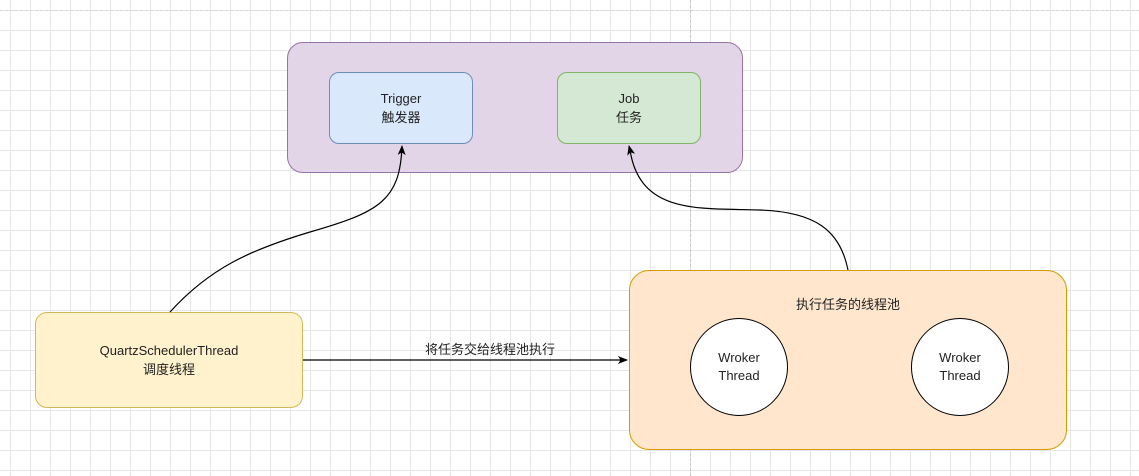 Image resolution: width=1139 pixels, height=476 pixels. What do you see at coordinates (569, 10) in the screenshot?
I see `canvas-guide-horizontal` at bounding box center [569, 10].